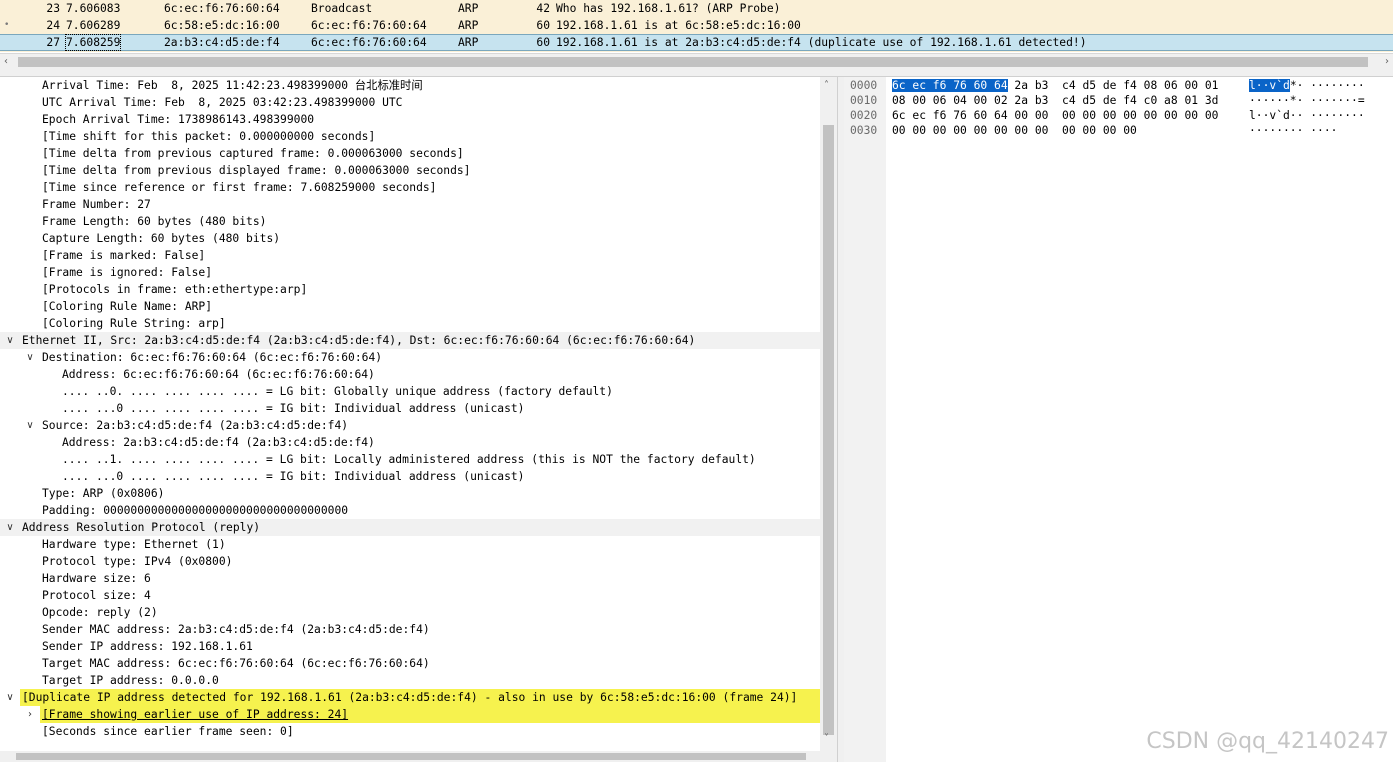 This screenshot has height=762, width=1393. I want to click on detail-text: Protocol size: 4, so click(96, 595).